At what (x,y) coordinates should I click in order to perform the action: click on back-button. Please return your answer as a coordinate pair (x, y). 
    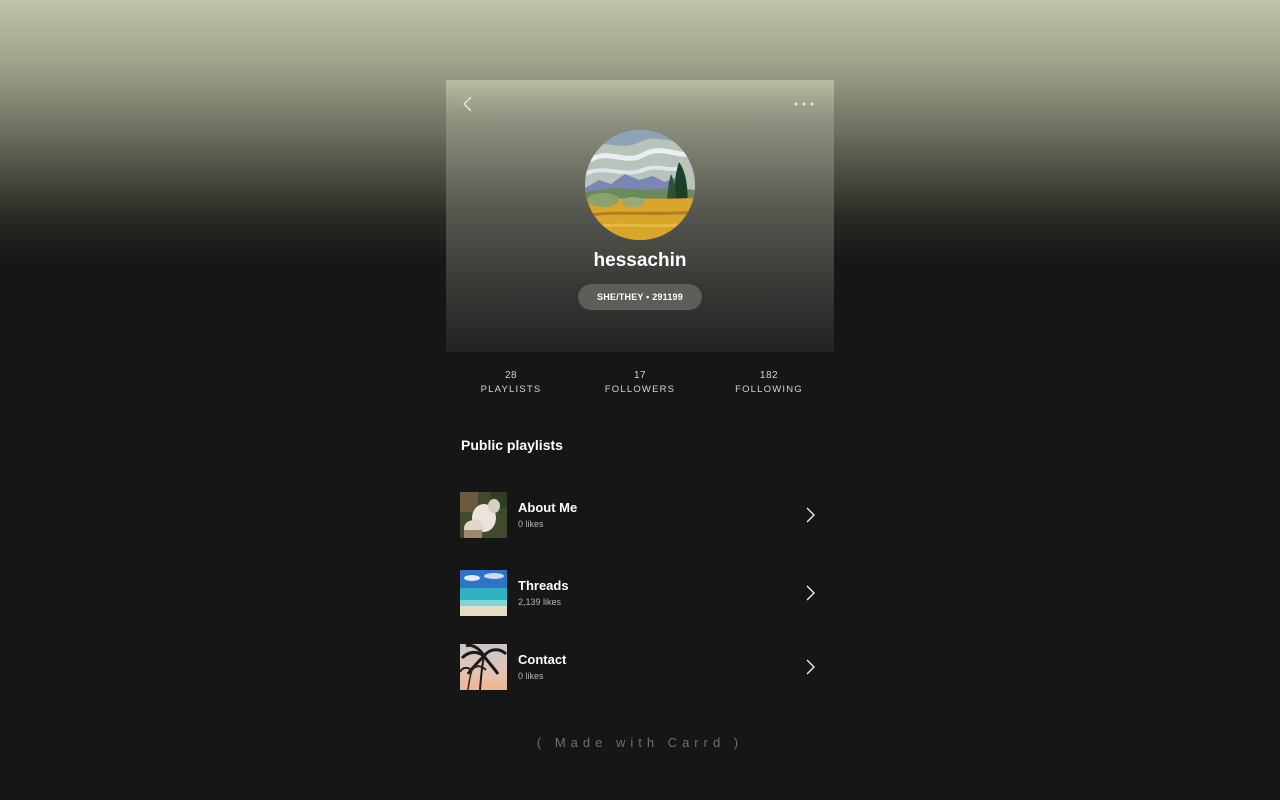
    Looking at the image, I should click on (468, 104).